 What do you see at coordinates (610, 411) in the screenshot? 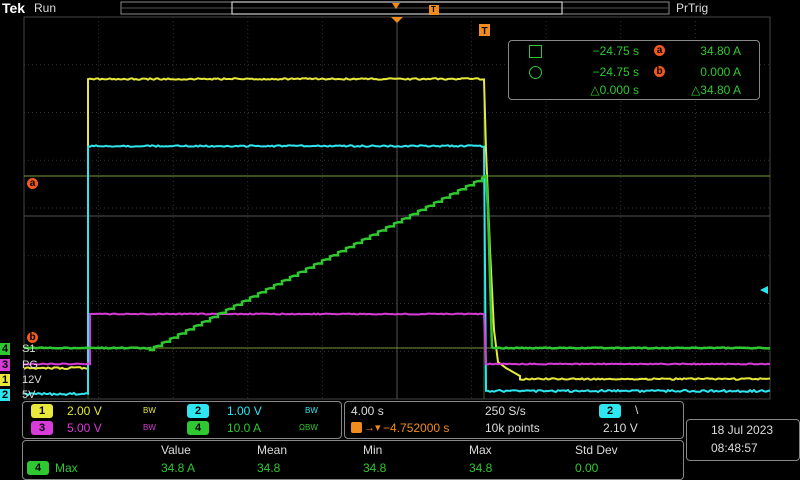
I see `trigger-source-button: 2` at bounding box center [610, 411].